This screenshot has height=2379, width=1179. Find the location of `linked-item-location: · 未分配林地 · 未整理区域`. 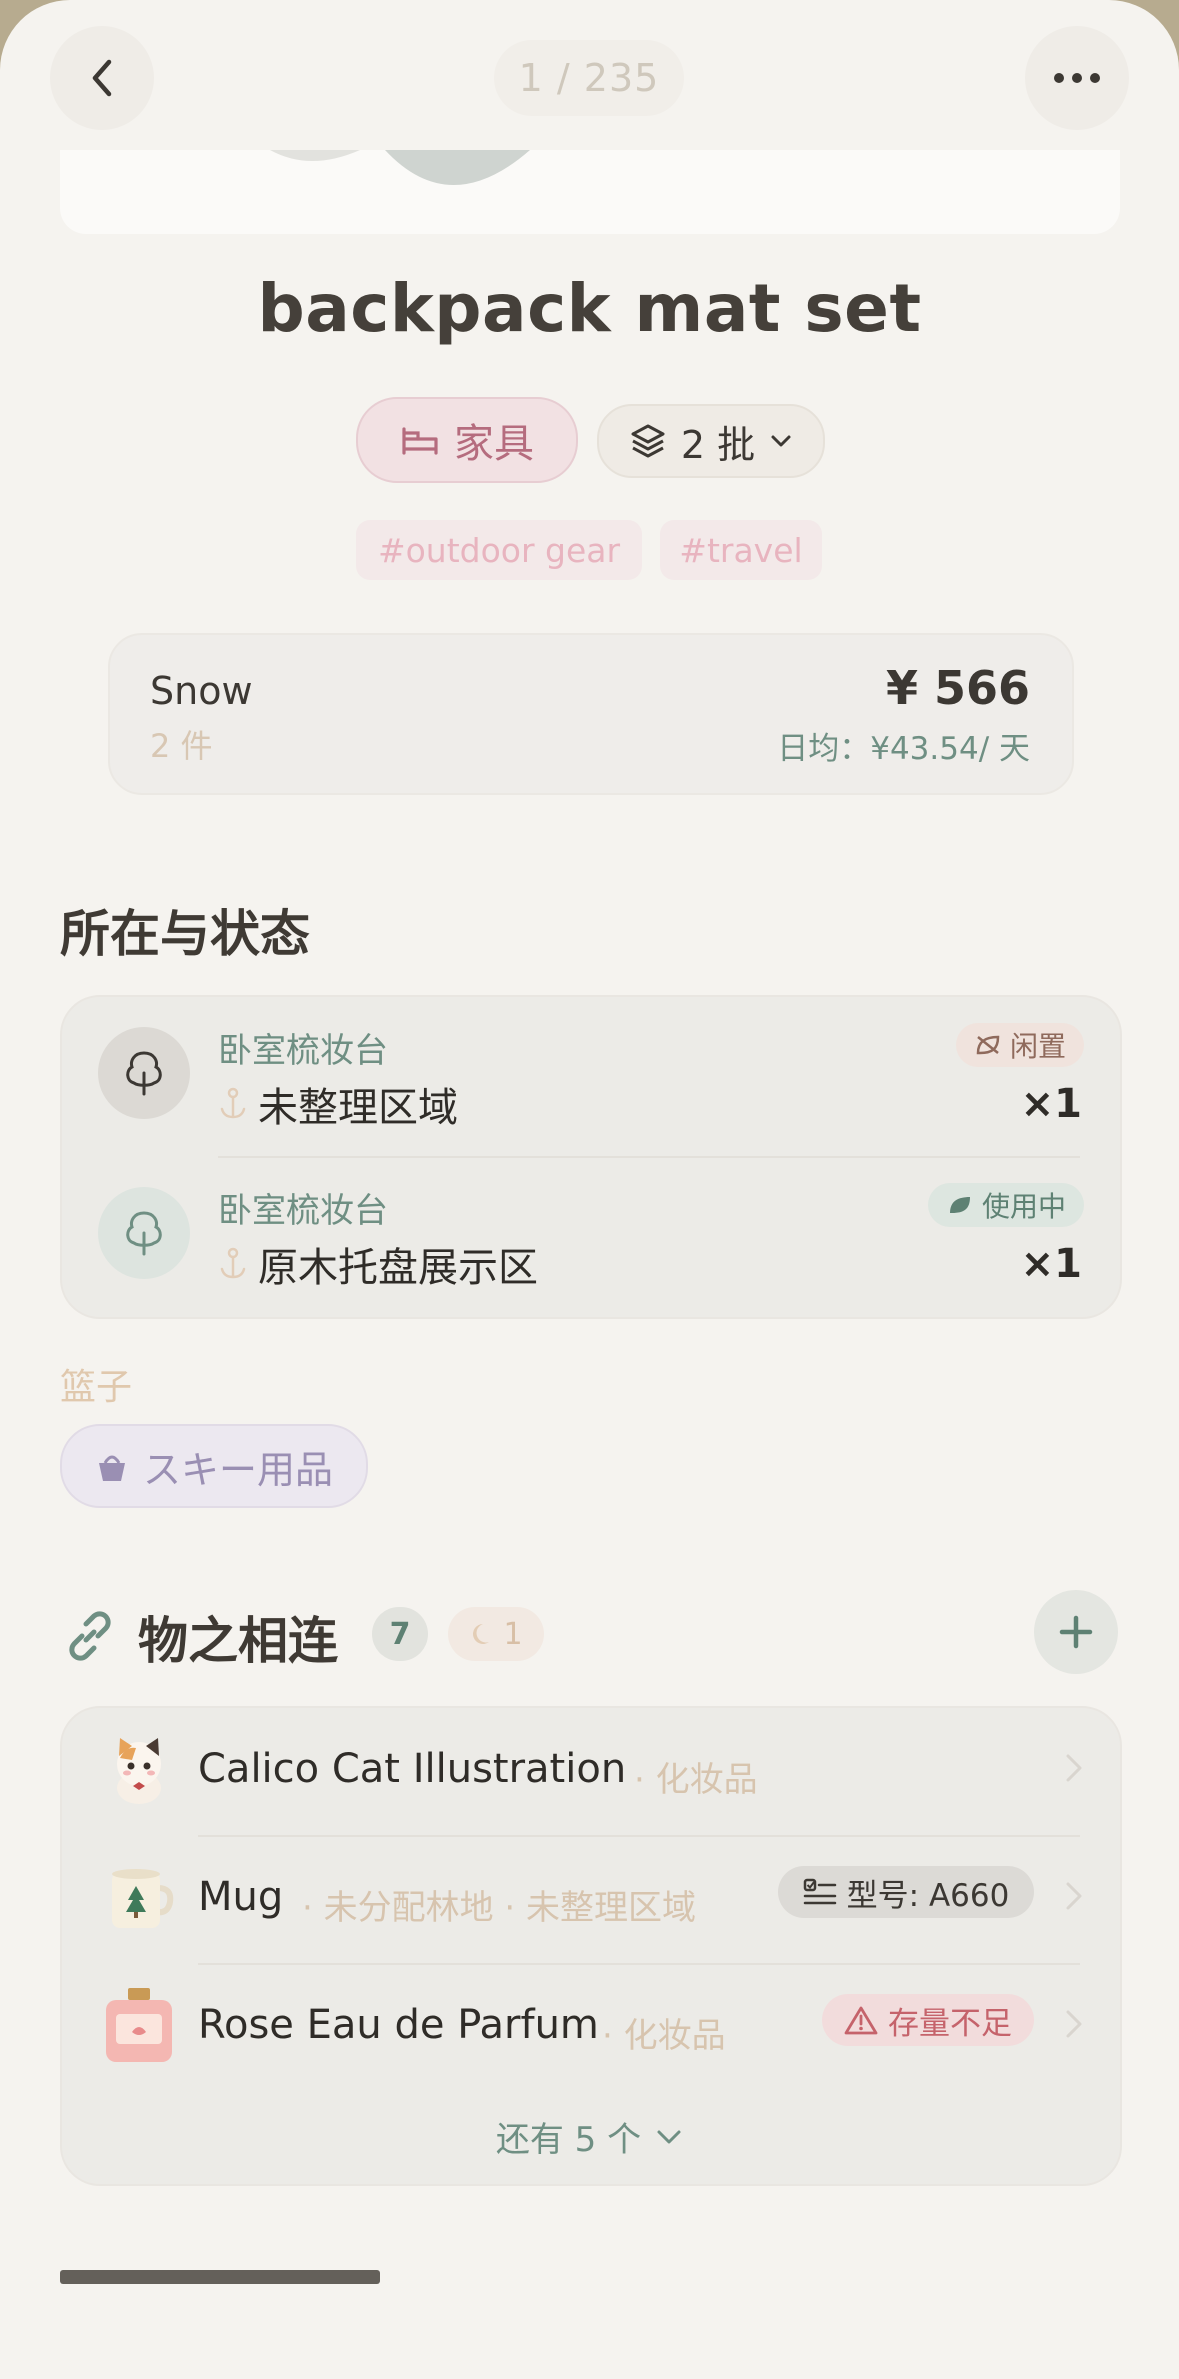

linked-item-location: · 未分配林地 · 未整理区域 is located at coordinates (499, 1908).